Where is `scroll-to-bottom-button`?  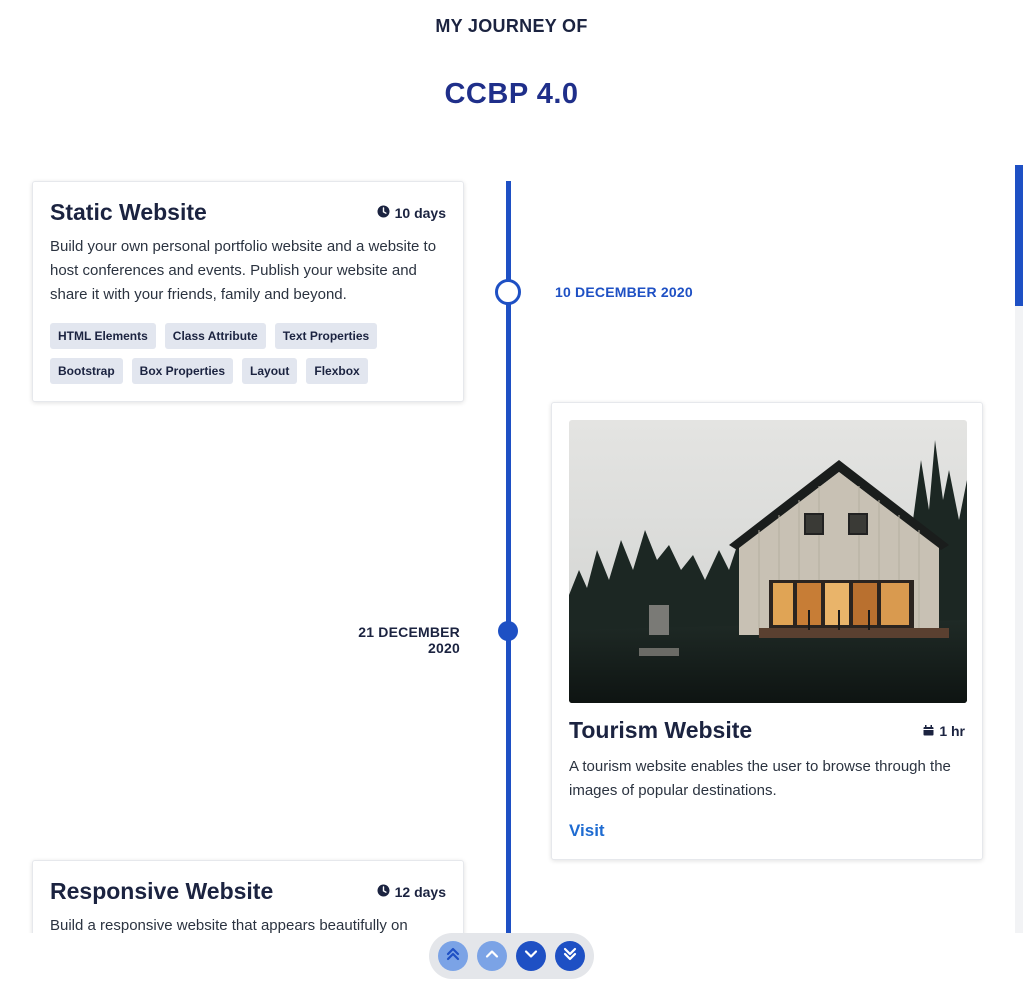
scroll-to-bottom-button is located at coordinates (570, 956).